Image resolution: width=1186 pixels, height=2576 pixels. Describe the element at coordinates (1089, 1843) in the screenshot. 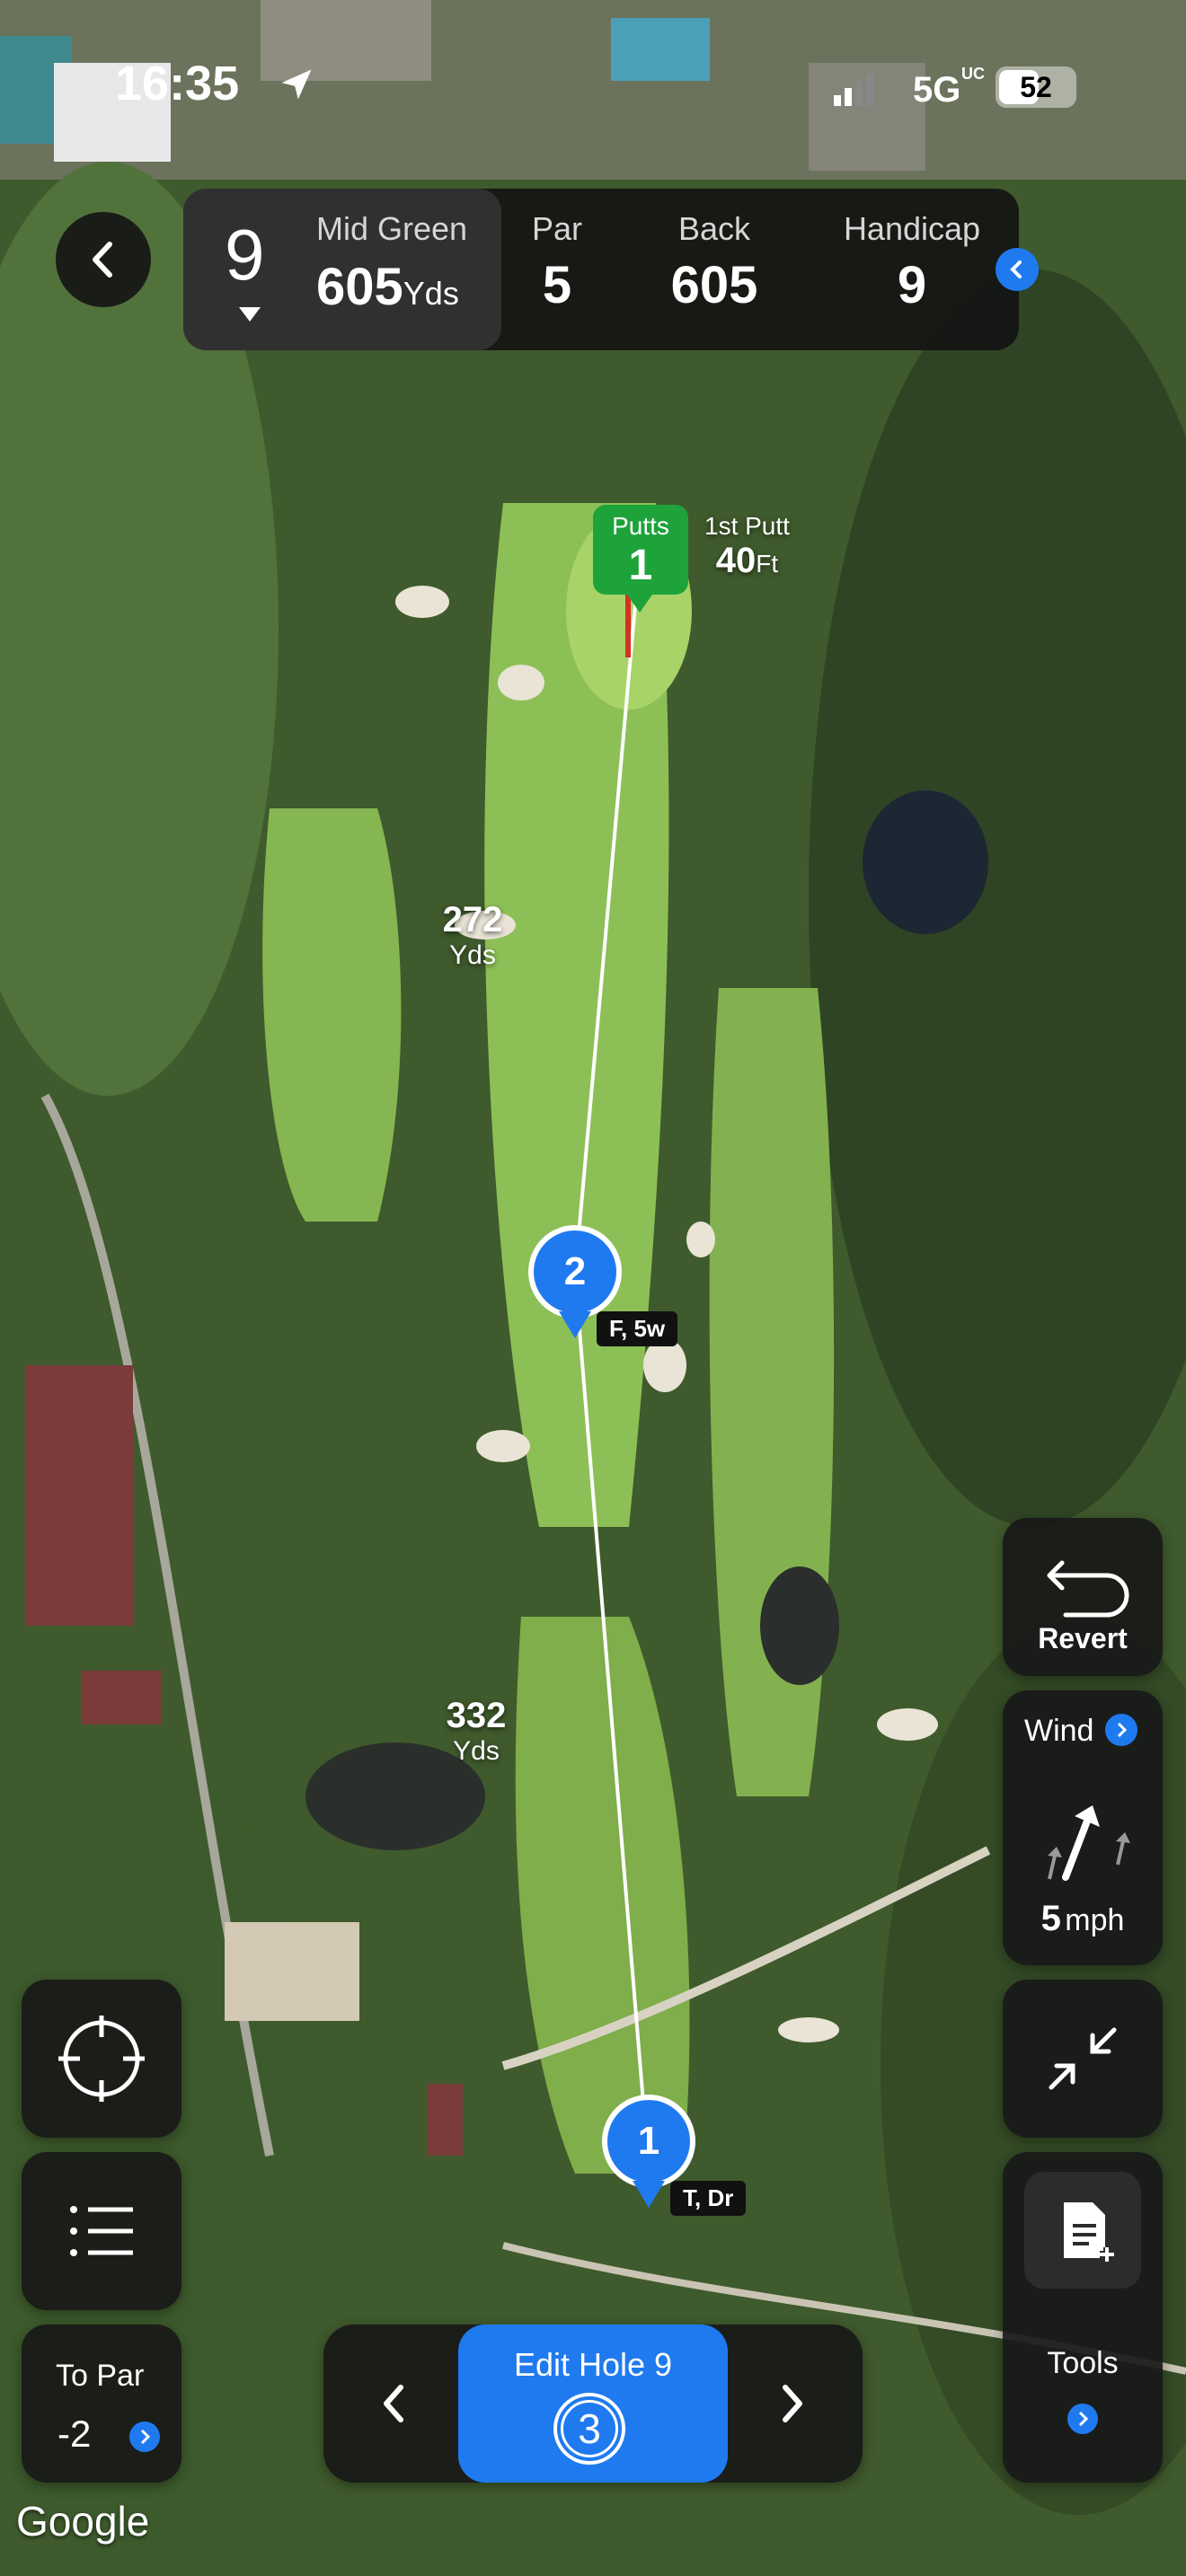

I see `wind-direction-icon` at that location.